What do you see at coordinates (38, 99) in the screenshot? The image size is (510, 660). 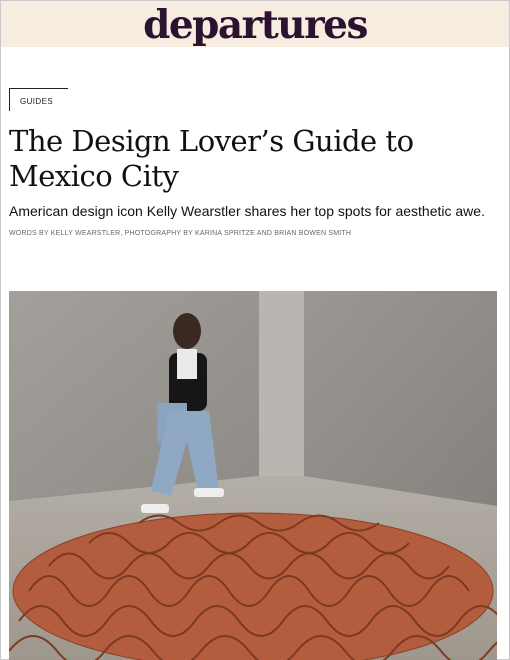 I see `category-tag: GUIDES` at bounding box center [38, 99].